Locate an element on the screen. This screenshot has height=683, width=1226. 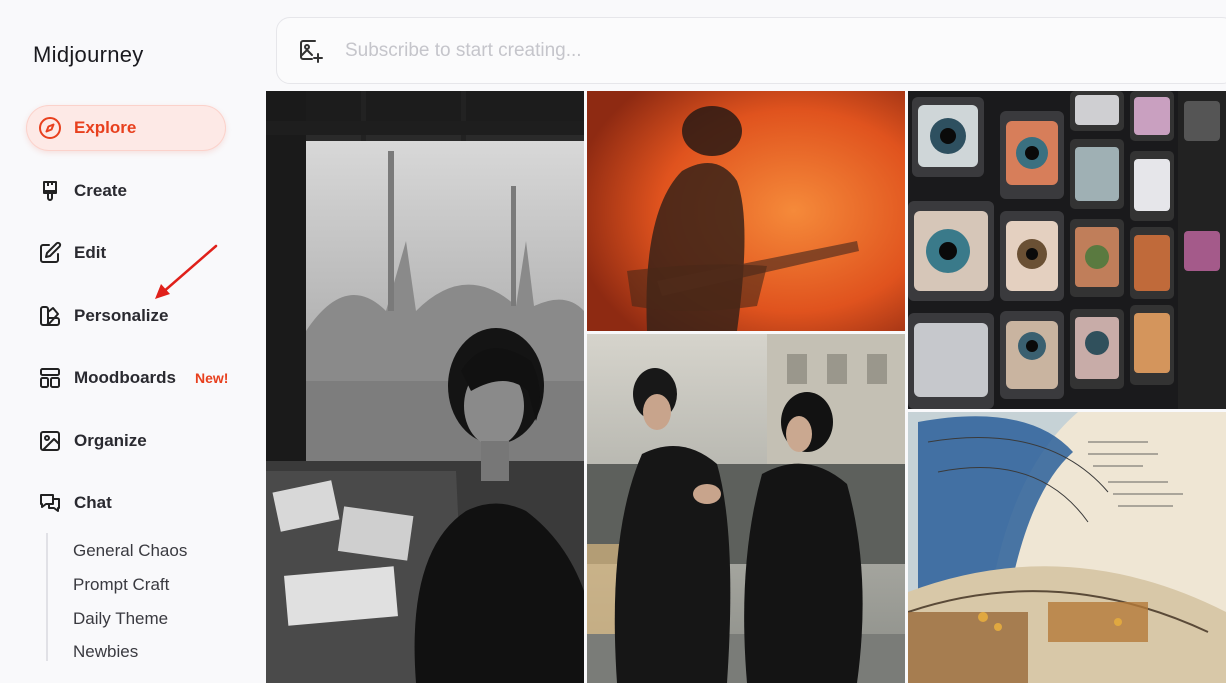
prompt-bar is located at coordinates (751, 50).